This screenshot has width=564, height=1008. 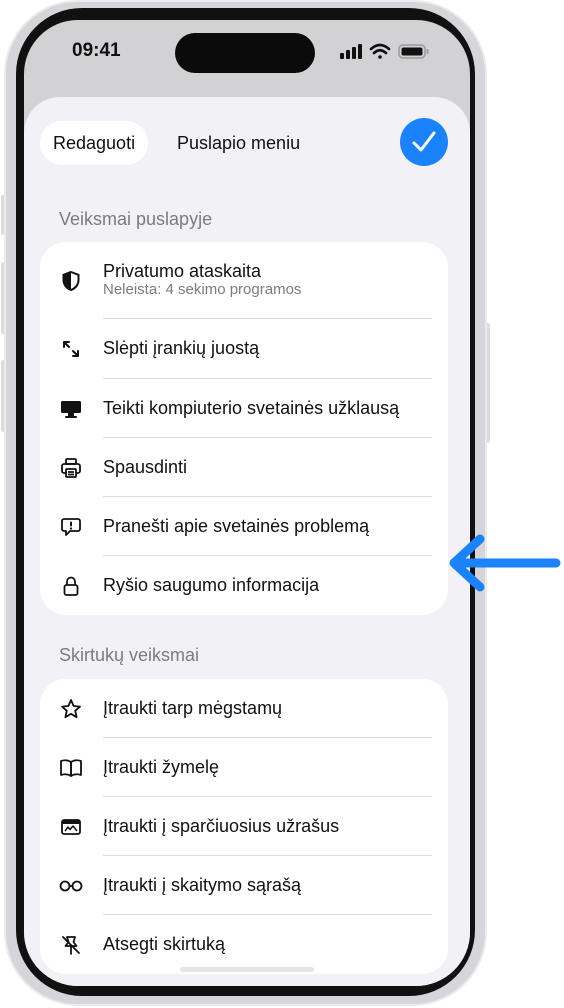 What do you see at coordinates (71, 944) in the screenshot?
I see `unpin-icon` at bounding box center [71, 944].